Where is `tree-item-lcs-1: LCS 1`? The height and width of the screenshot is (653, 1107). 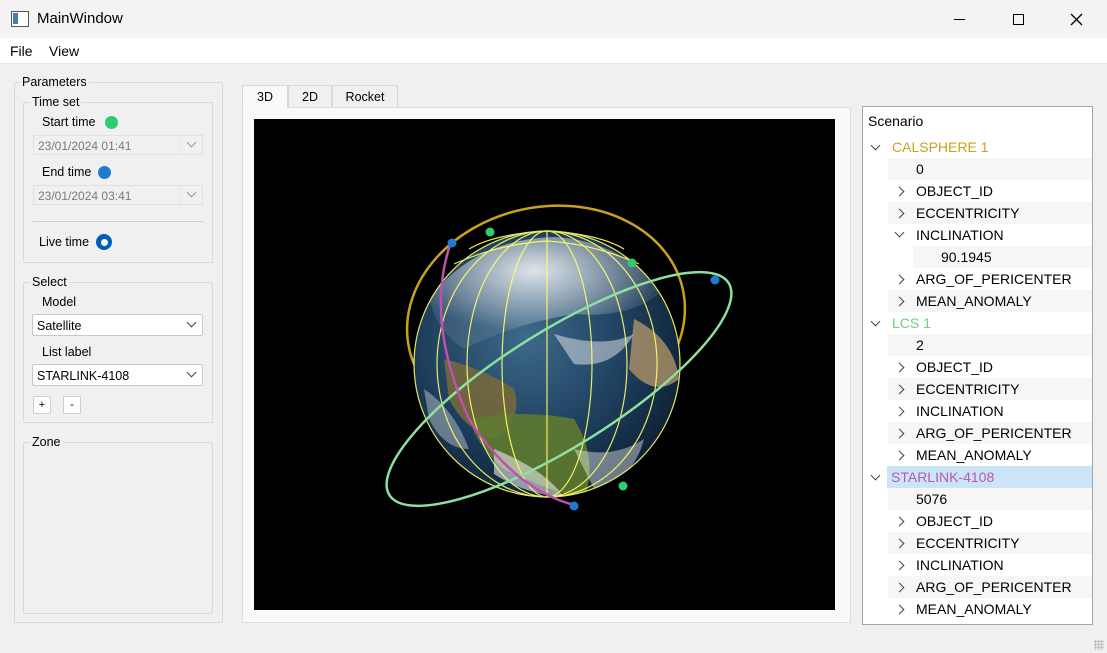
tree-item-lcs-1: LCS 1 is located at coordinates (977, 323).